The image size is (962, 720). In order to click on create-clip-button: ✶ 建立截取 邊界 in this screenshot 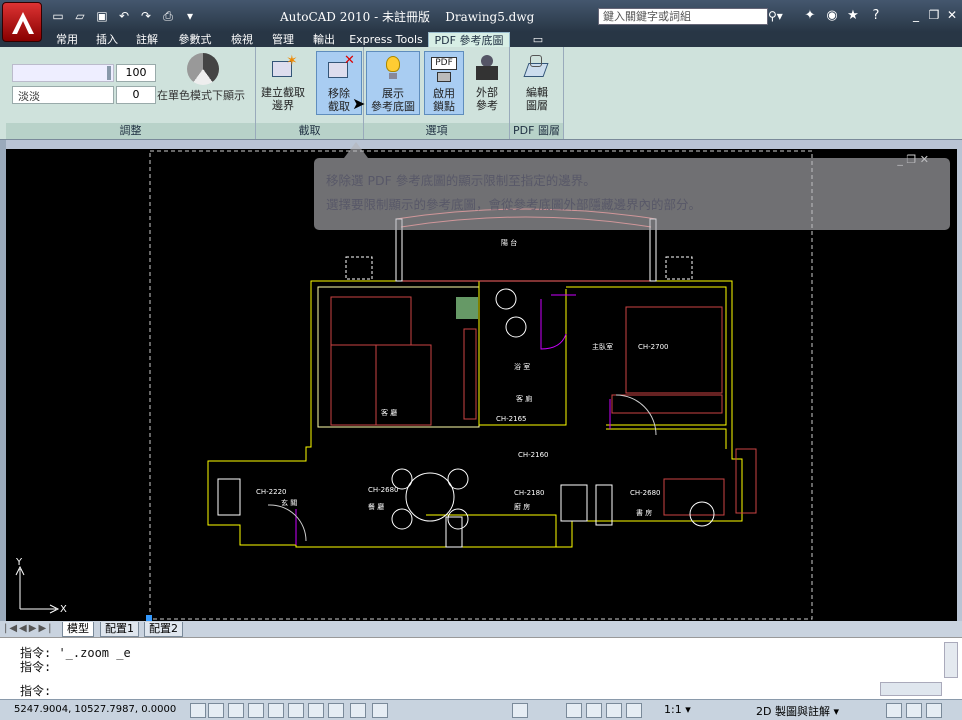, I will do `click(283, 83)`.